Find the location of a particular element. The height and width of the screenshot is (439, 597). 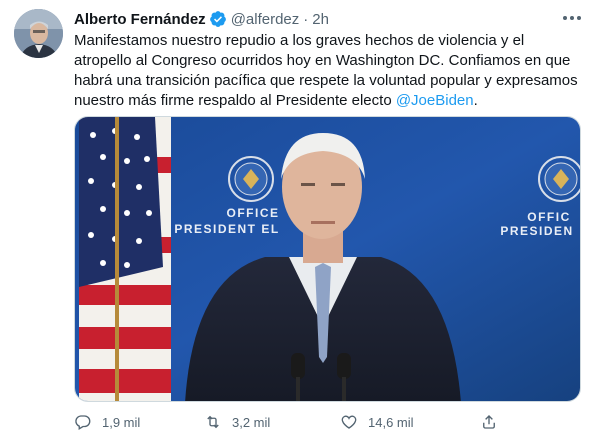

author-avatar is located at coordinates (38, 33).